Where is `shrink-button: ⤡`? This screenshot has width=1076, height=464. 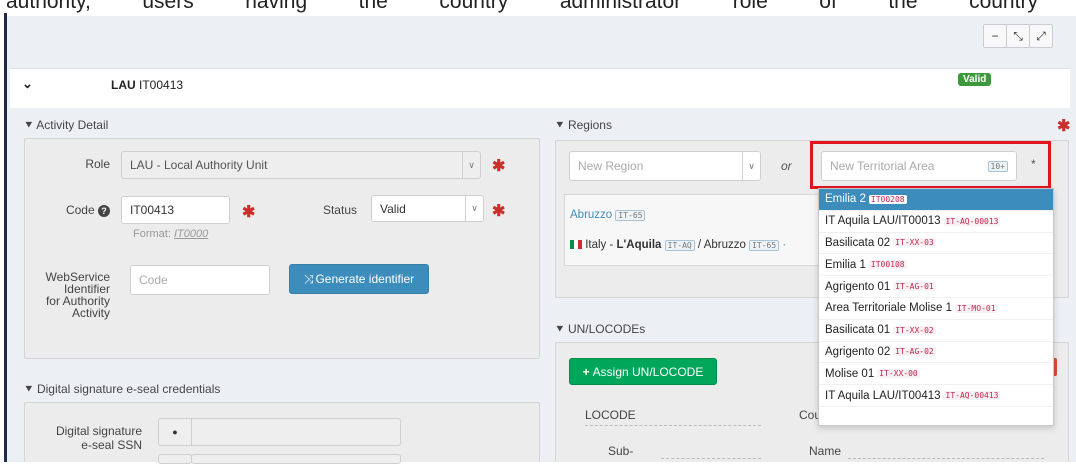 shrink-button: ⤡ is located at coordinates (1018, 36).